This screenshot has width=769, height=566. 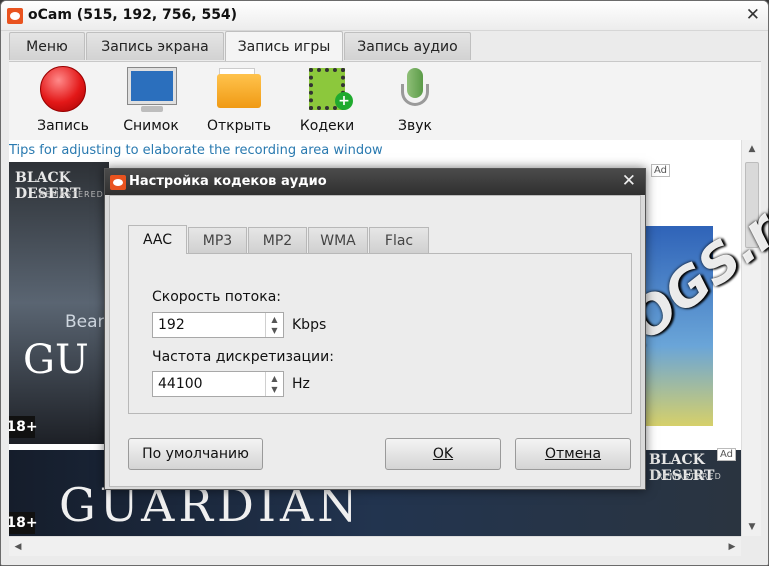 I want to click on default-button: По умолчанию, so click(x=195, y=454).